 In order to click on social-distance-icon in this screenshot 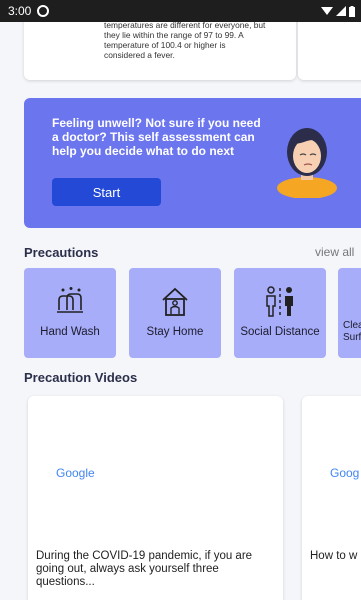, I will do `click(279, 301)`.